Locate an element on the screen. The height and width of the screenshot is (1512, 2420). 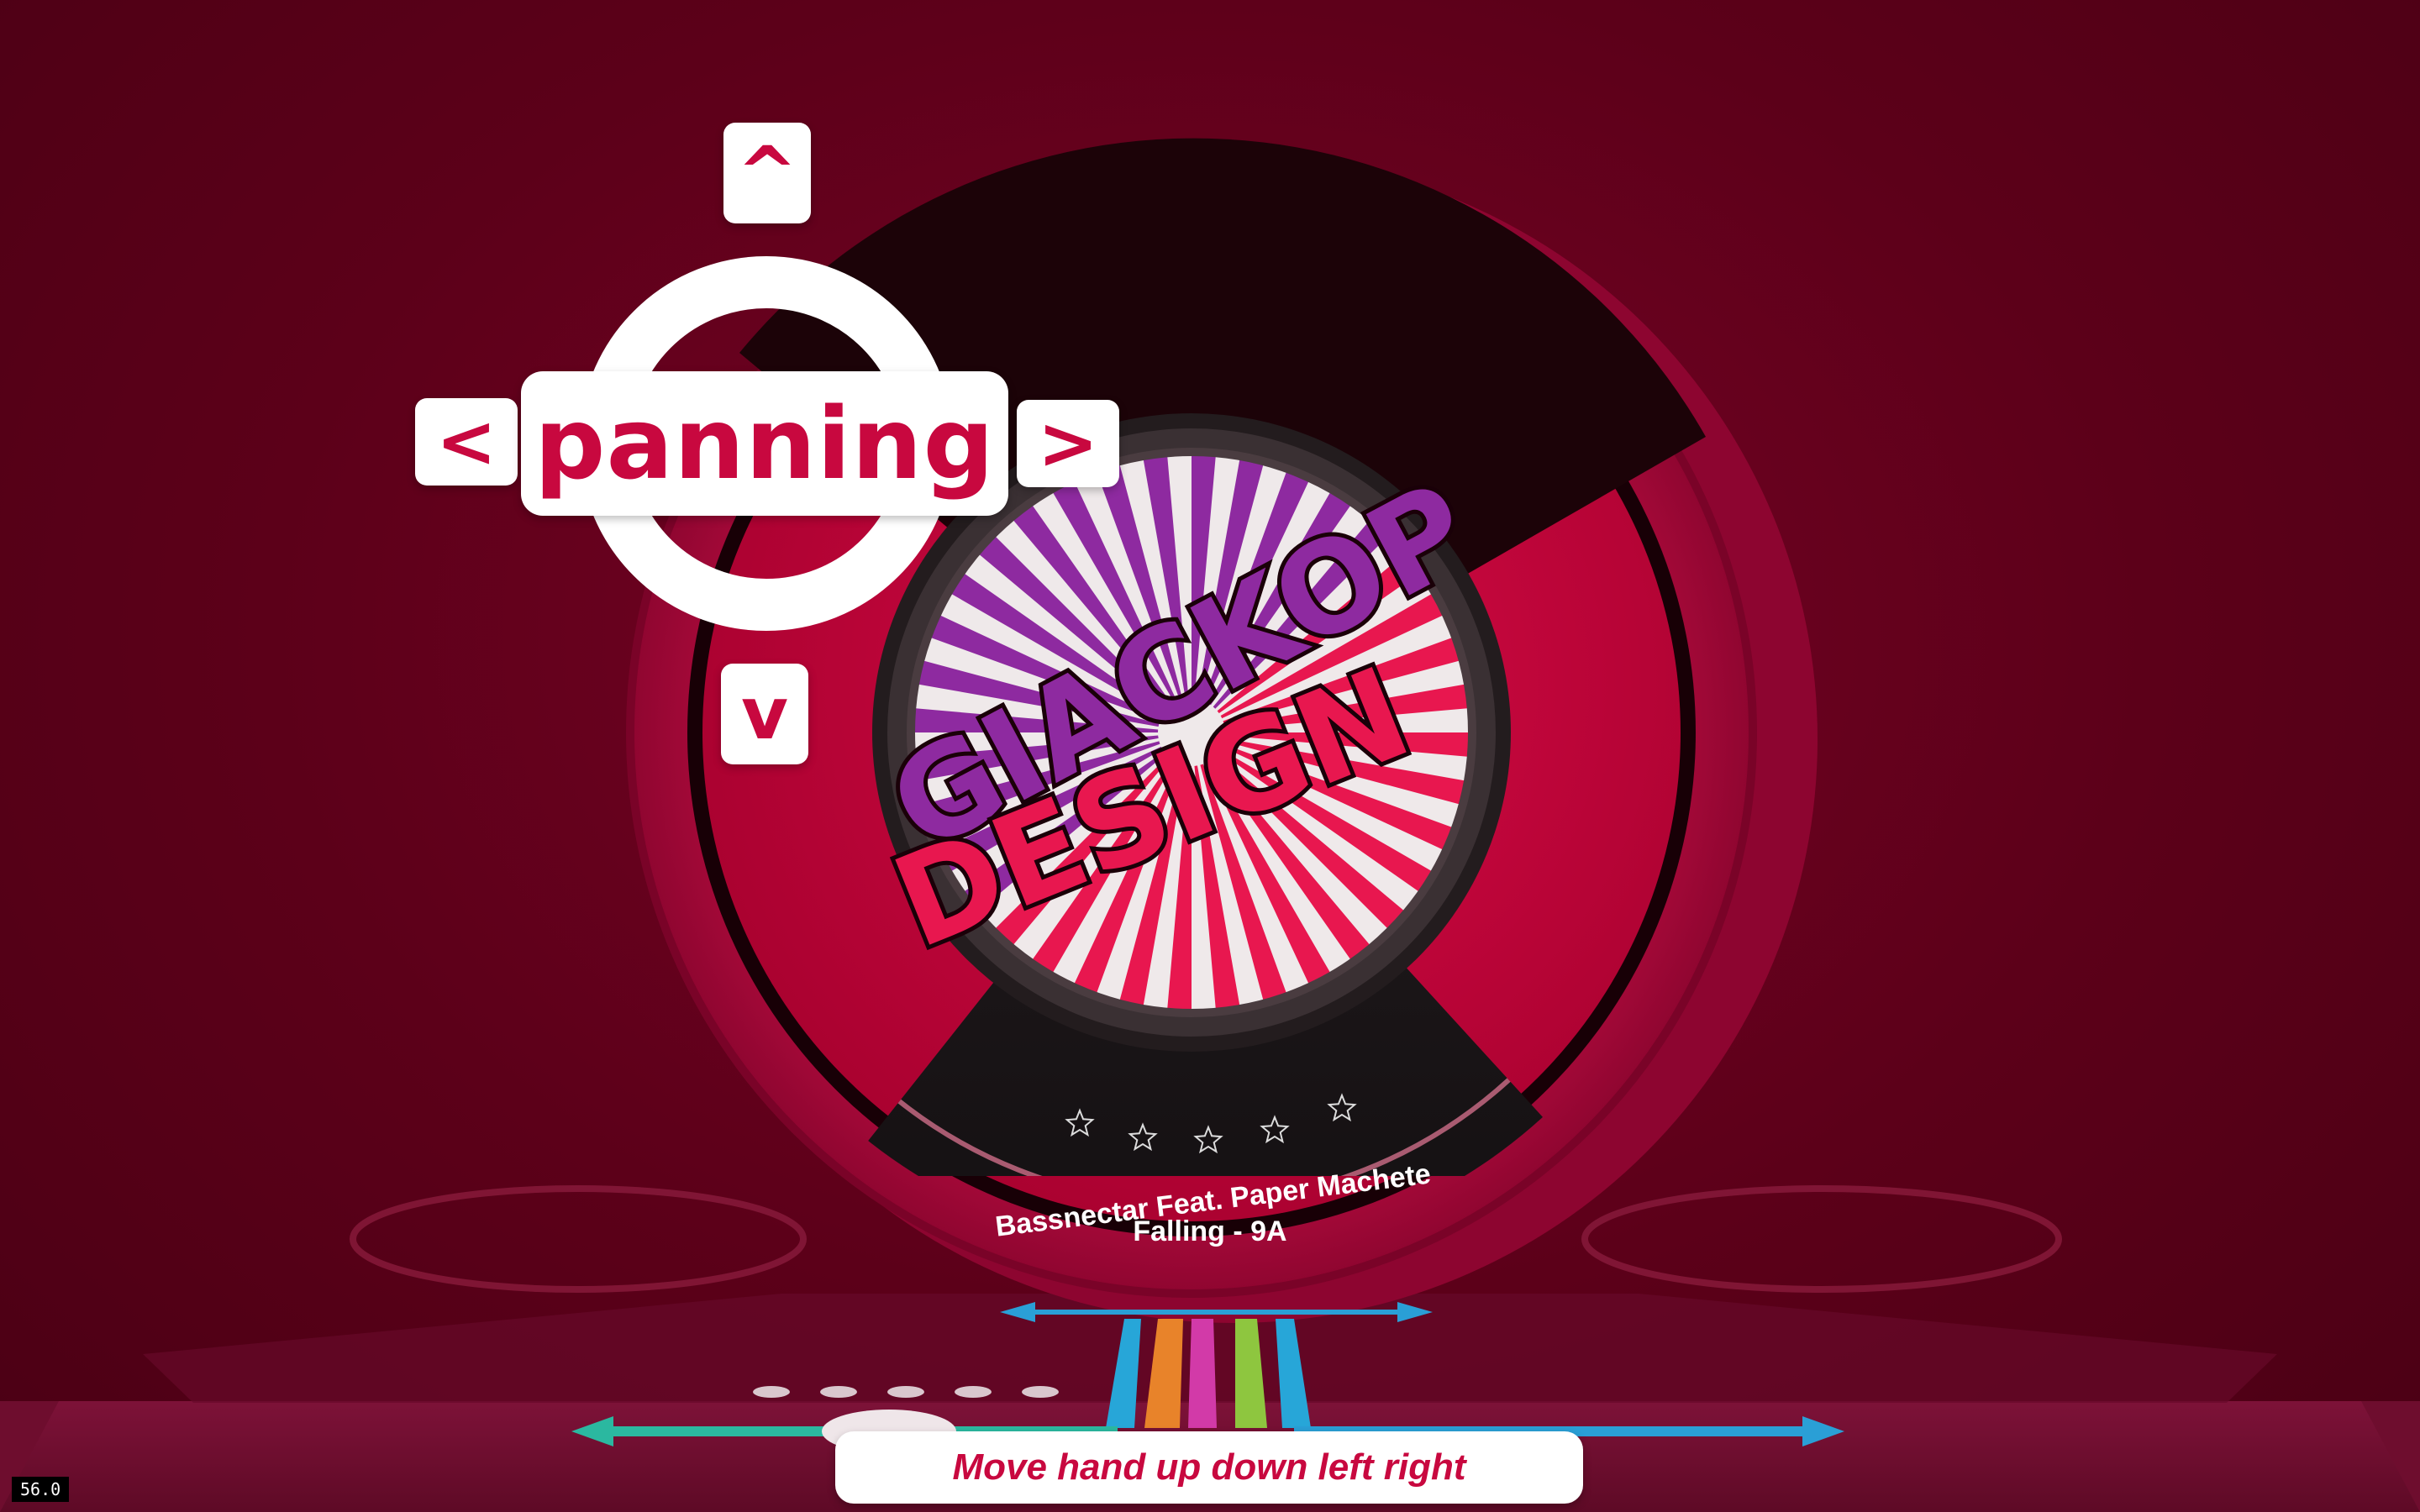
instruction-banner: Move hand up down left right is located at coordinates (1209, 1467).